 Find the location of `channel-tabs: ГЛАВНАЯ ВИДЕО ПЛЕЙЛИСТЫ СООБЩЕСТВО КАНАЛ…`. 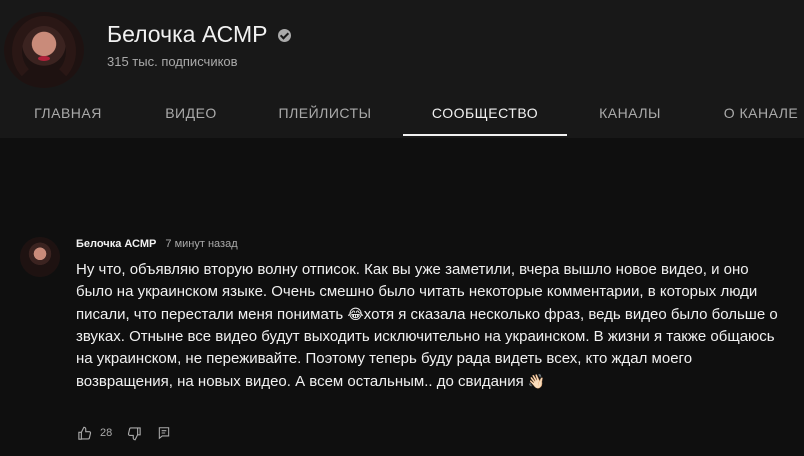

channel-tabs: ГЛАВНАЯ ВИДЕО ПЛЕЙЛИСТЫ СООБЩЕСТВО КАНАЛ… is located at coordinates (402, 115).